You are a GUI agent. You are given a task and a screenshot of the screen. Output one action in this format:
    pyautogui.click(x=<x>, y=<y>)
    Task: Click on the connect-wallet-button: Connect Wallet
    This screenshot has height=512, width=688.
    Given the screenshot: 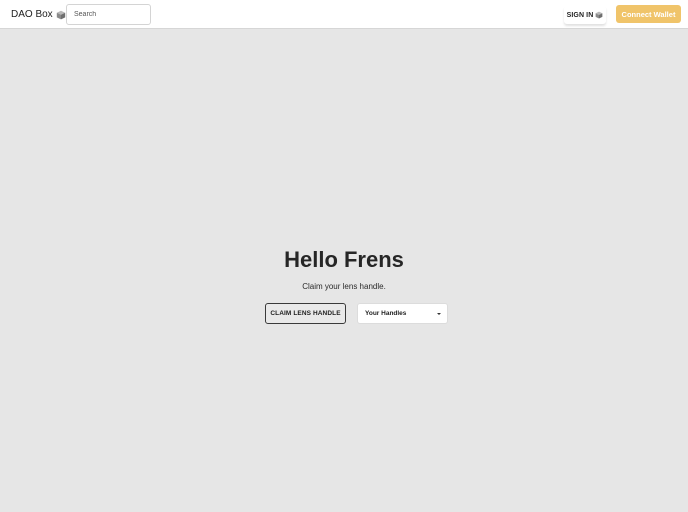 What is the action you would take?
    pyautogui.click(x=648, y=14)
    